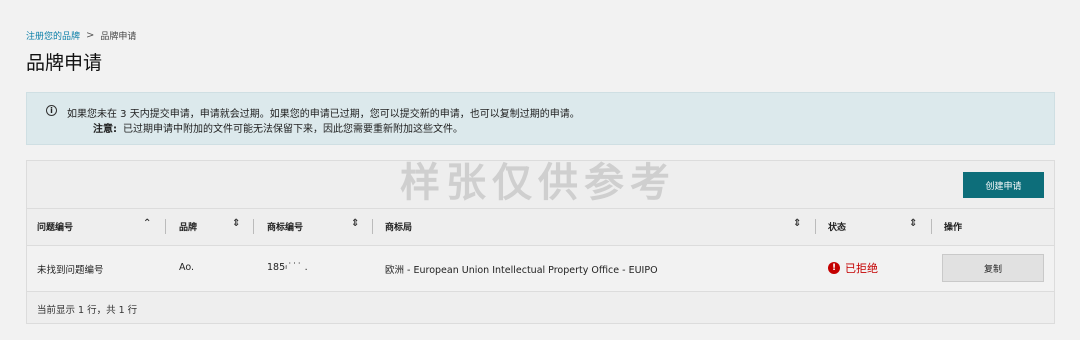 This screenshot has height=340, width=1080. I want to click on notice-note: 注意: 已过期申请中附加的文件可能无法保留下来，因此您需要重新附加这些文件。, so click(278, 127).